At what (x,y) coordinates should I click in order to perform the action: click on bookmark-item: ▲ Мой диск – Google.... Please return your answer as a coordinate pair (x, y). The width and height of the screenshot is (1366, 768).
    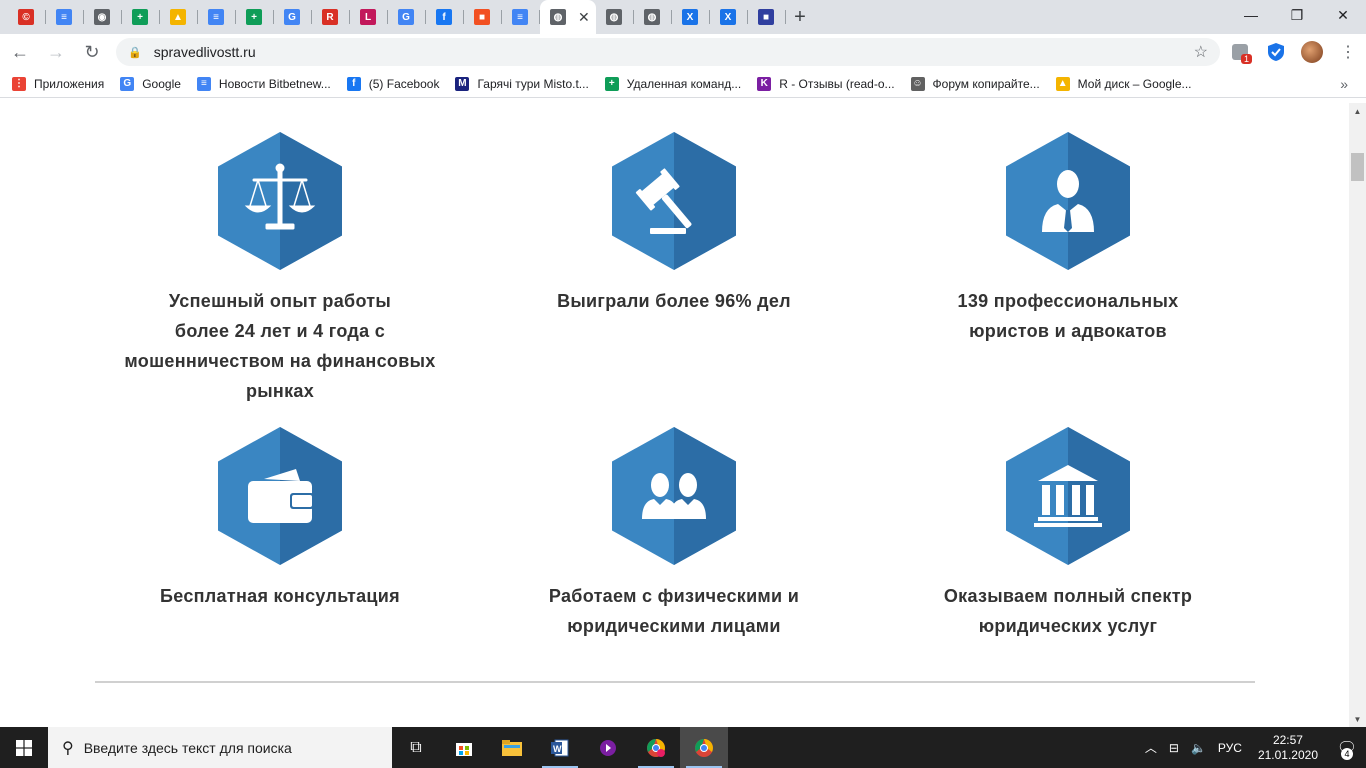
    Looking at the image, I should click on (1123, 83).